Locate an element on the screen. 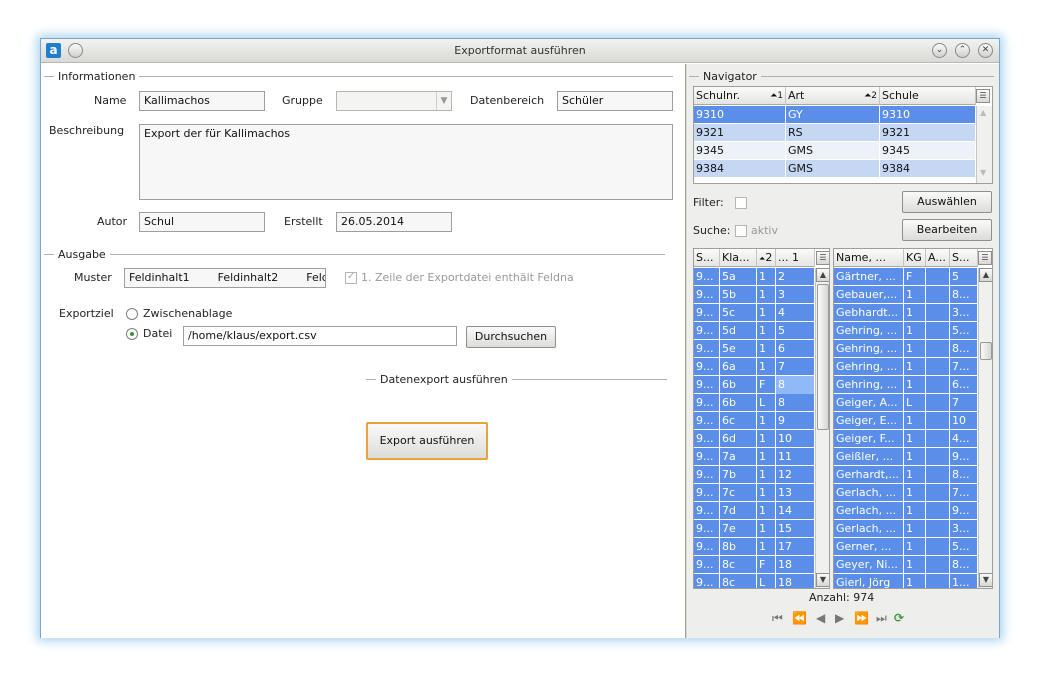 This screenshot has width=1040, height=680. classes-row: 9... 5c 1 4 is located at coordinates (754, 313).